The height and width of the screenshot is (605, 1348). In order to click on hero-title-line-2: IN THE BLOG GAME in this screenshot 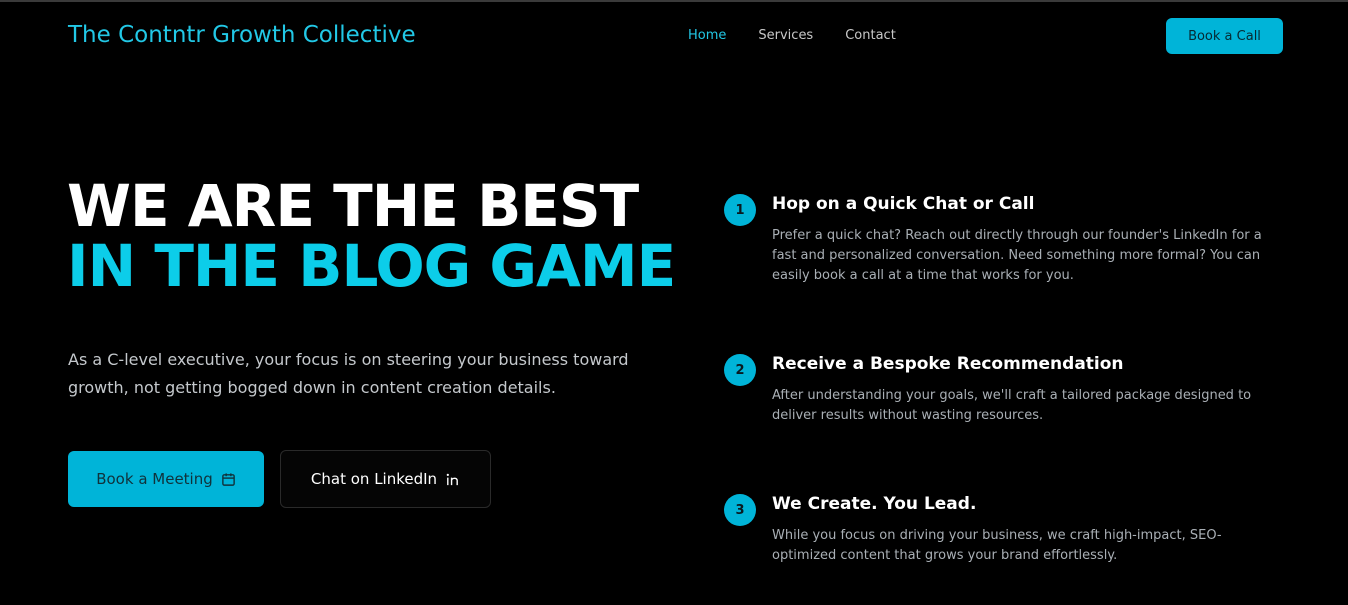, I will do `click(371, 266)`.